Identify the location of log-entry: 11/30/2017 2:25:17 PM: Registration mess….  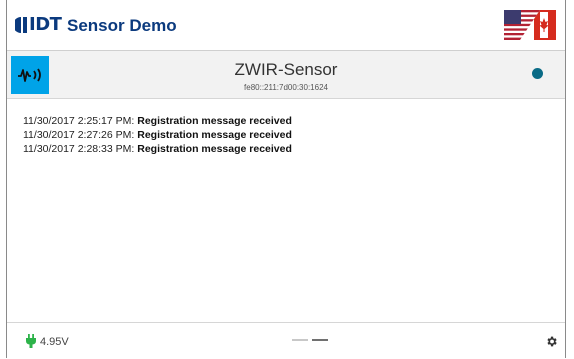
(288, 121).